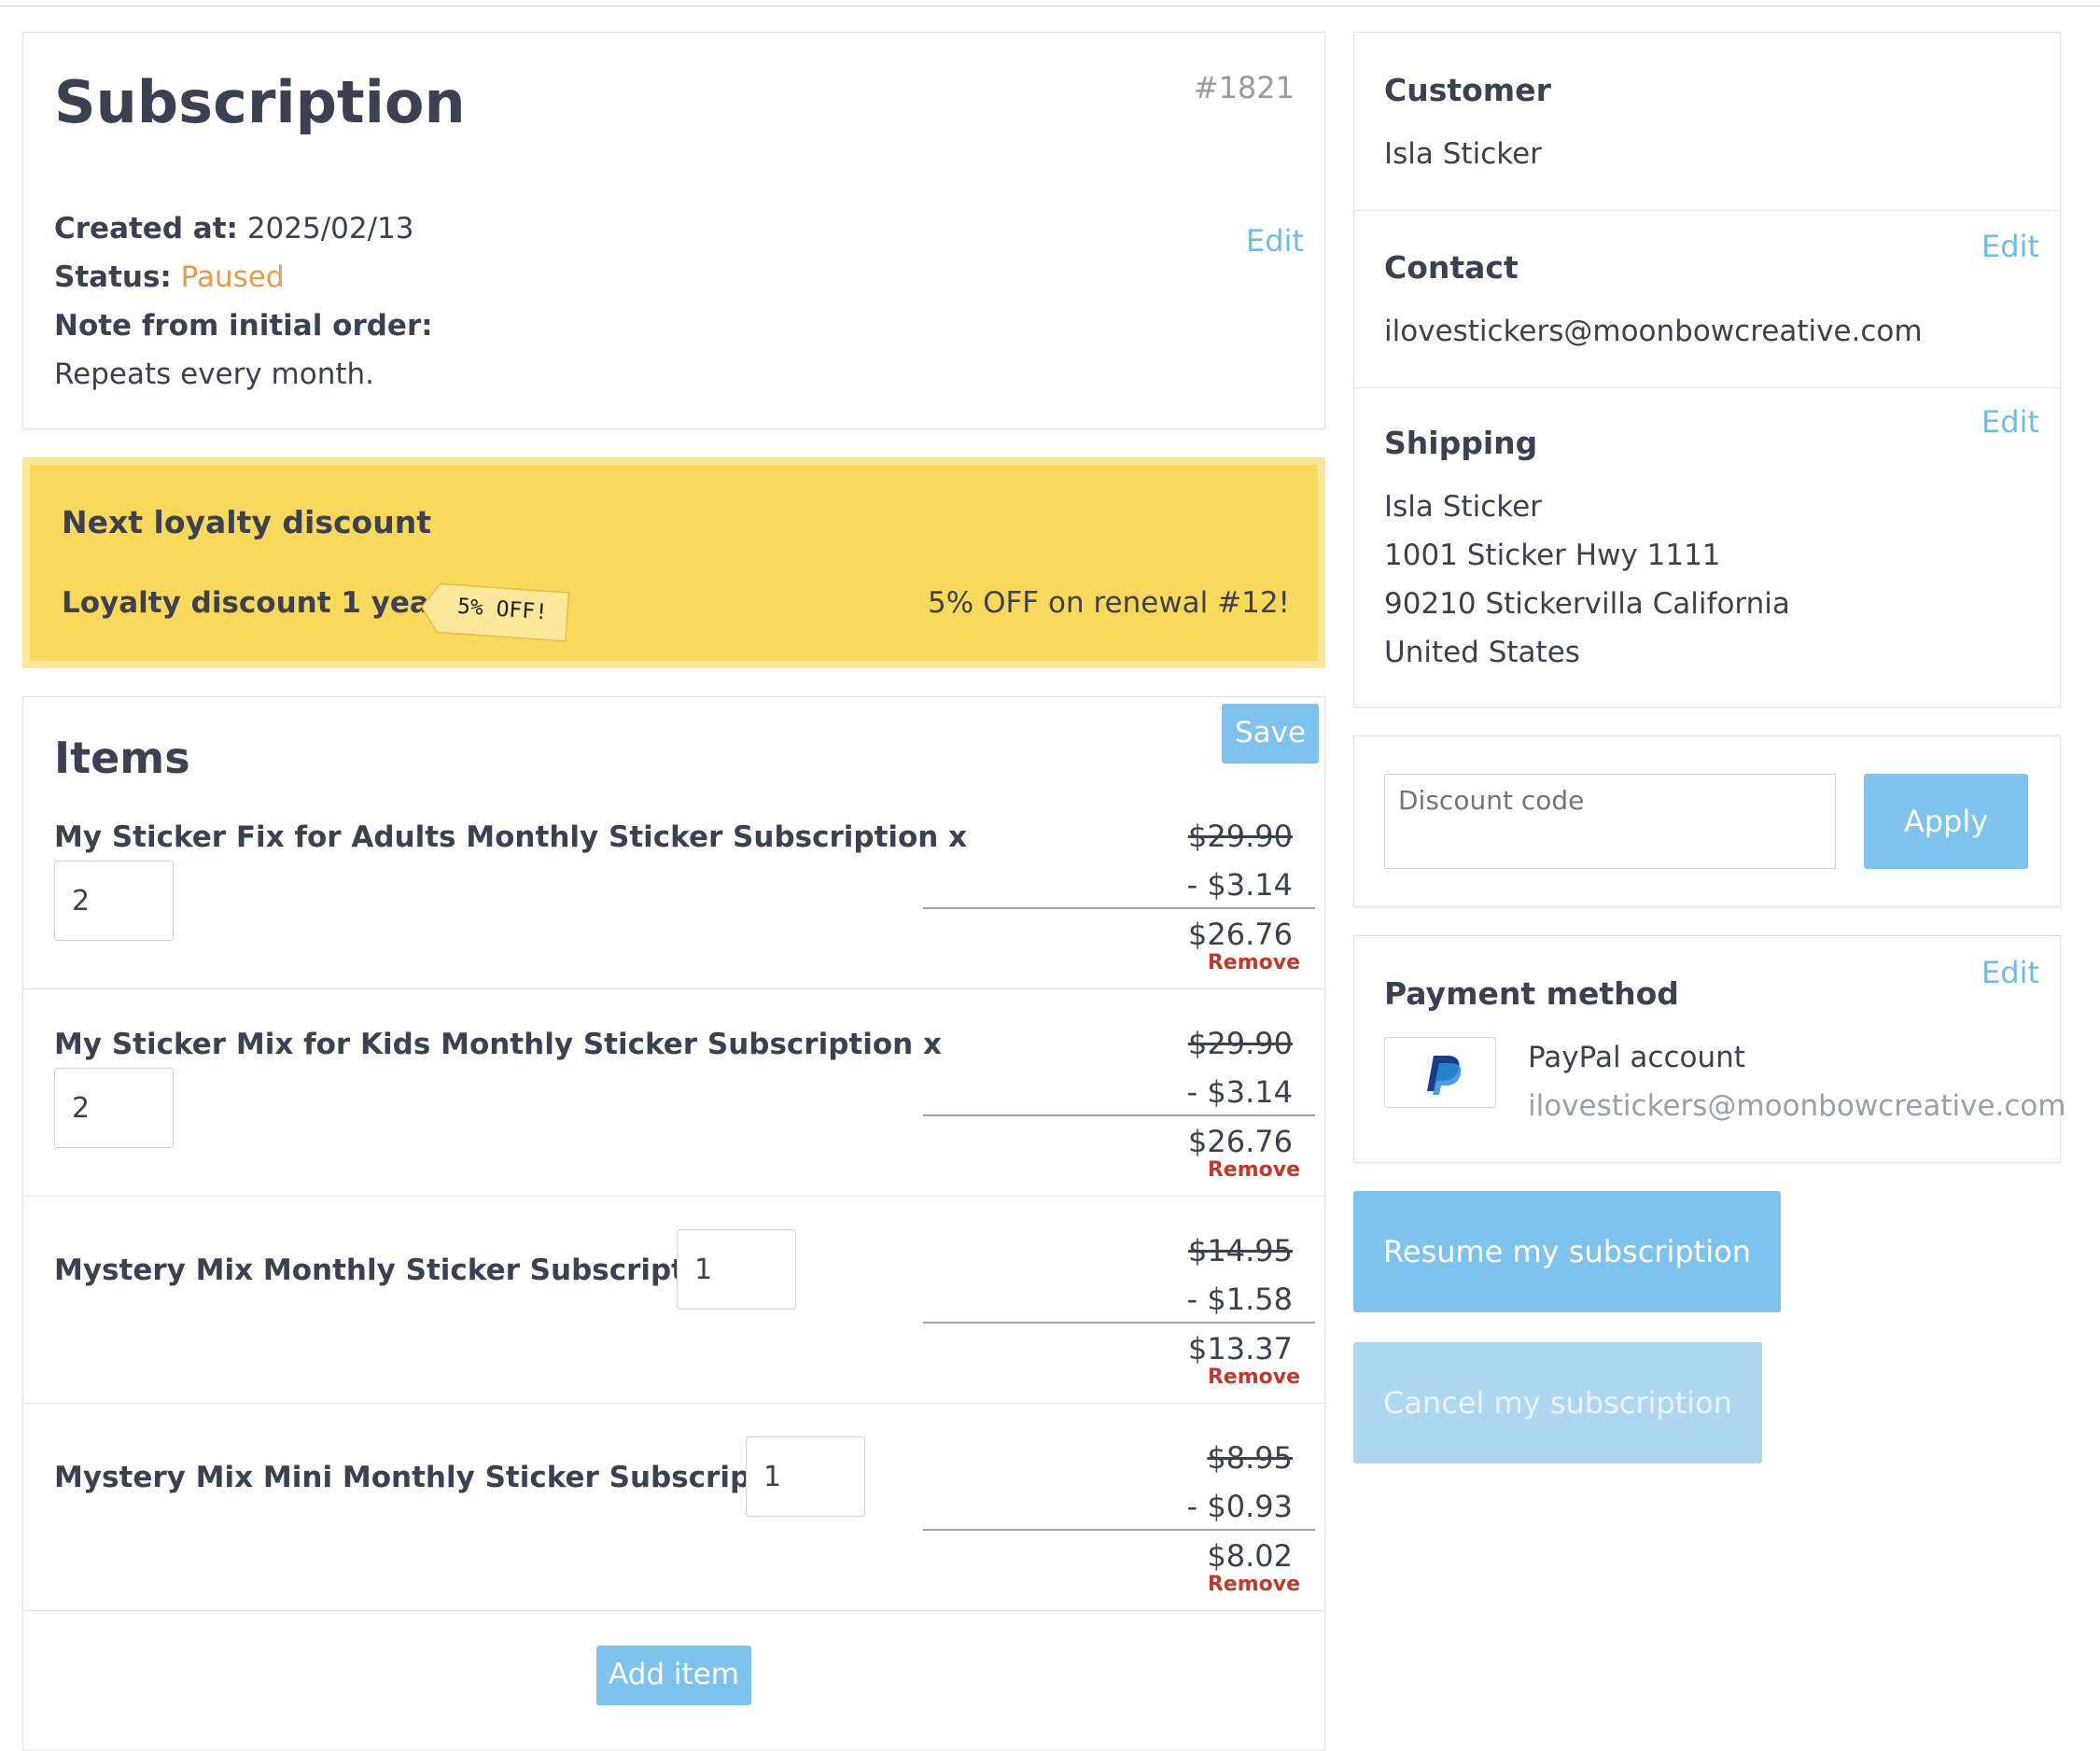  I want to click on shipping-line-country: United States, so click(1482, 652).